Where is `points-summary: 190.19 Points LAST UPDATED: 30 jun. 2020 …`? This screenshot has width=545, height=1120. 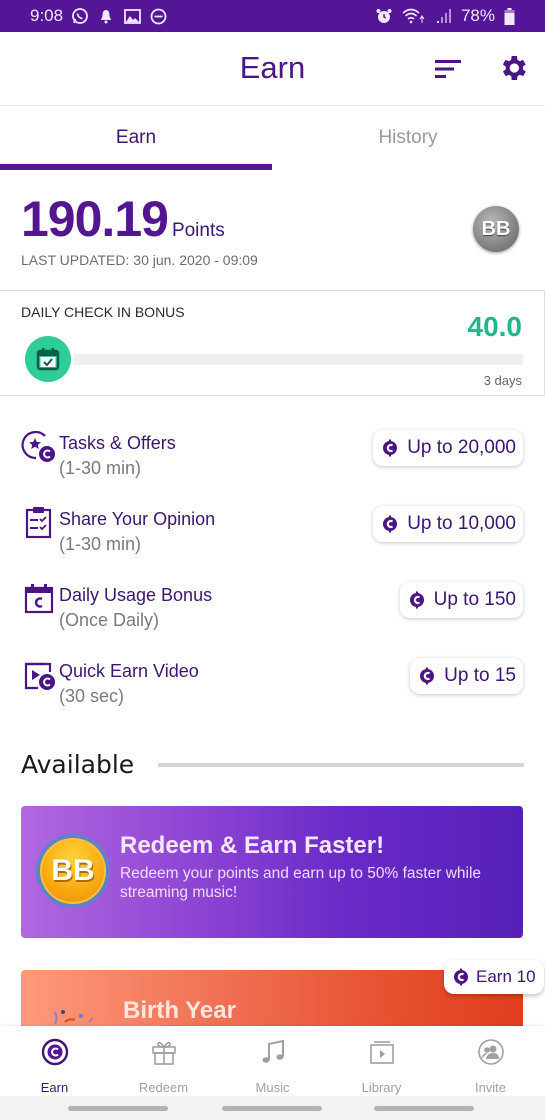
points-summary: 190.19 Points LAST UPDATED: 30 jun. 2020 … is located at coordinates (139, 229).